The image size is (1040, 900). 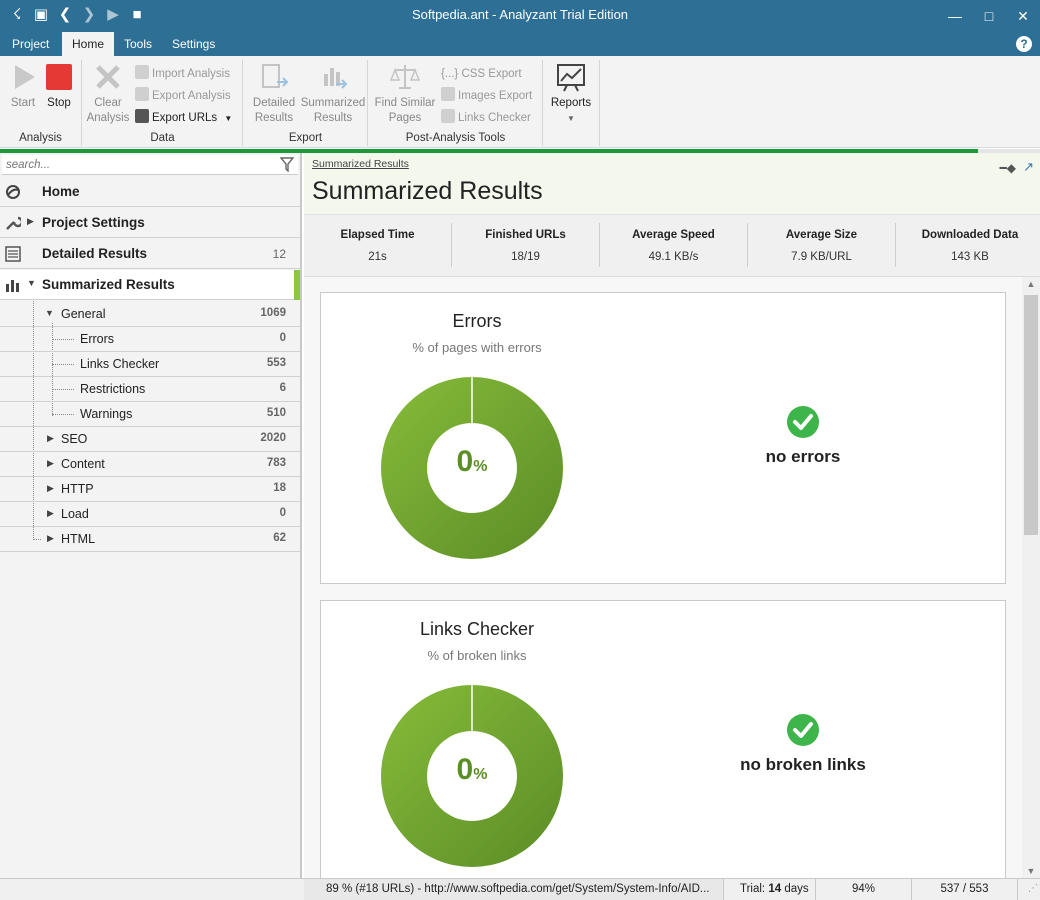 I want to click on export-label: Export Analysis, so click(x=191, y=96).